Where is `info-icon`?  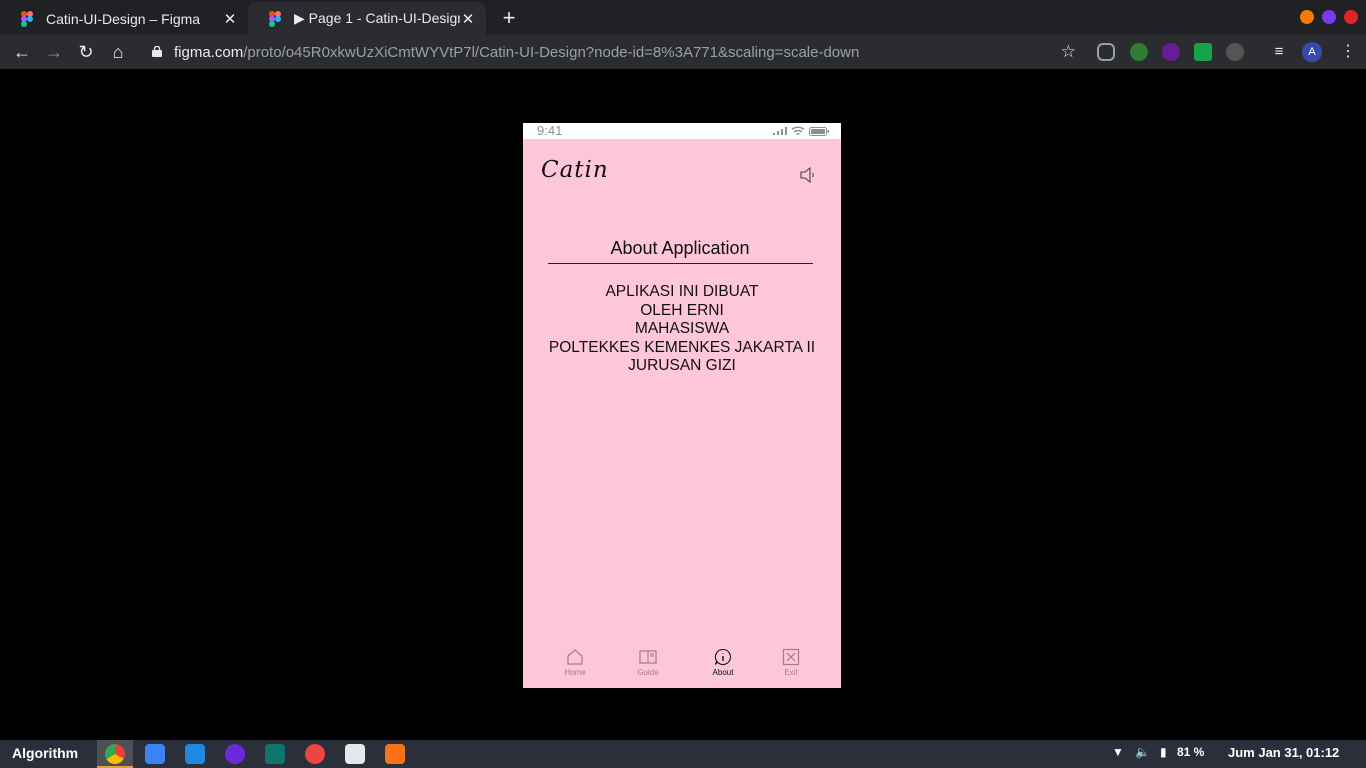 info-icon is located at coordinates (722, 657).